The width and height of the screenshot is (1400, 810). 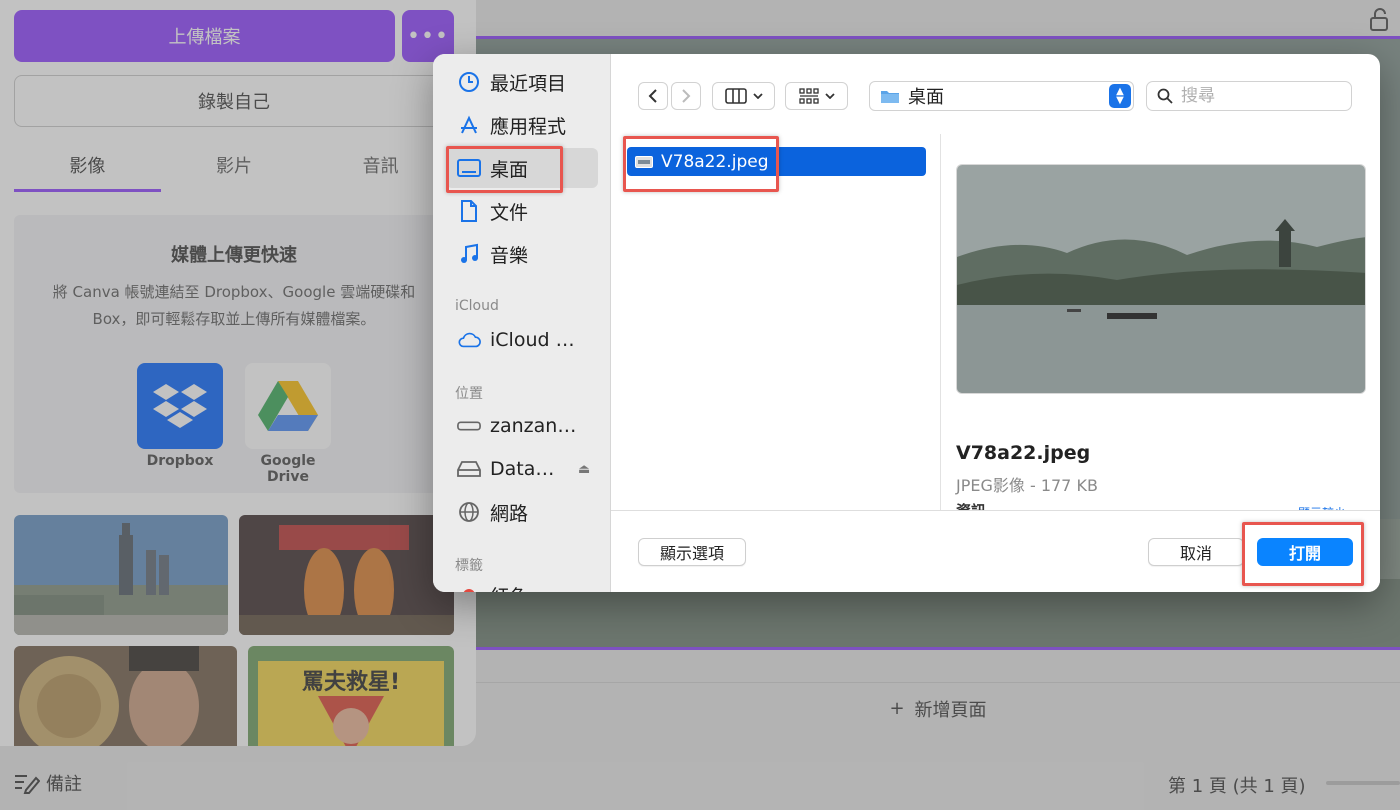 I want to click on music-icon, so click(x=469, y=254).